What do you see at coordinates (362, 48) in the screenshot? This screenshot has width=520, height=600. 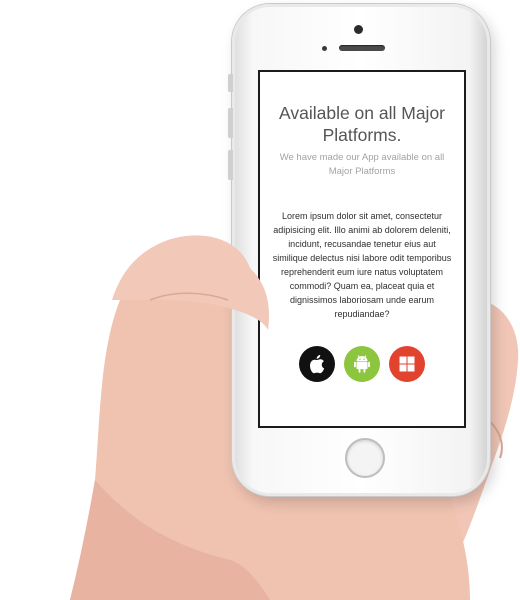 I see `earpiece-speaker` at bounding box center [362, 48].